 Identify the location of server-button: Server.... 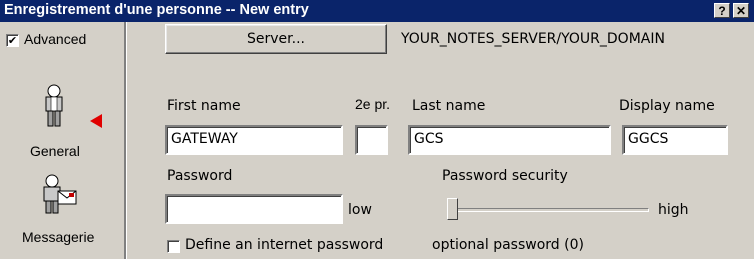
(276, 39).